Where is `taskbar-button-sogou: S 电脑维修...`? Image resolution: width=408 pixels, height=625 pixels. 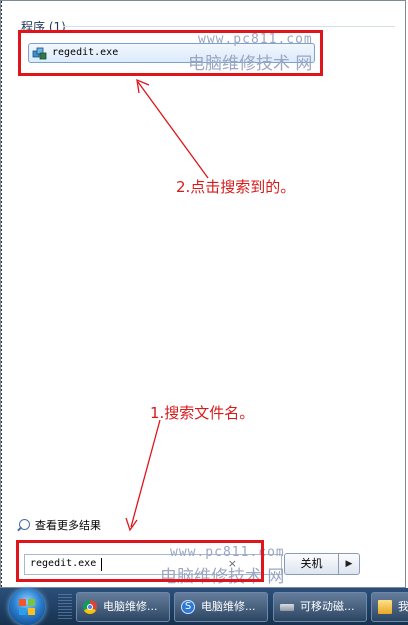
taskbar-button-sogou: S 电脑维修... is located at coordinates (221, 607).